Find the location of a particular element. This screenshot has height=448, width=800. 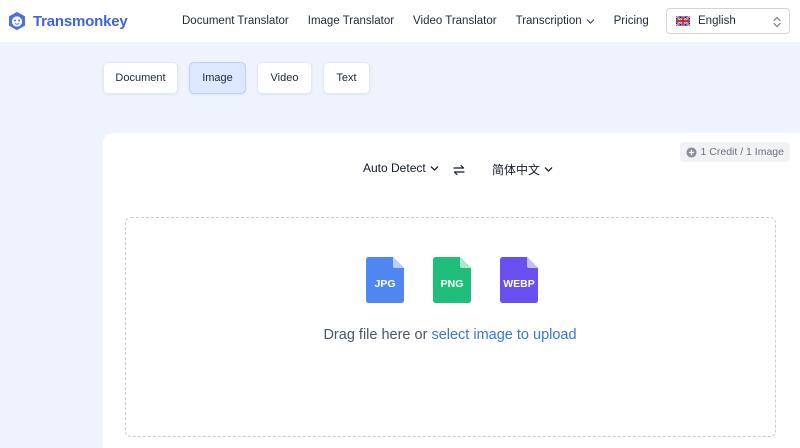

tab-document: Document is located at coordinates (140, 78).